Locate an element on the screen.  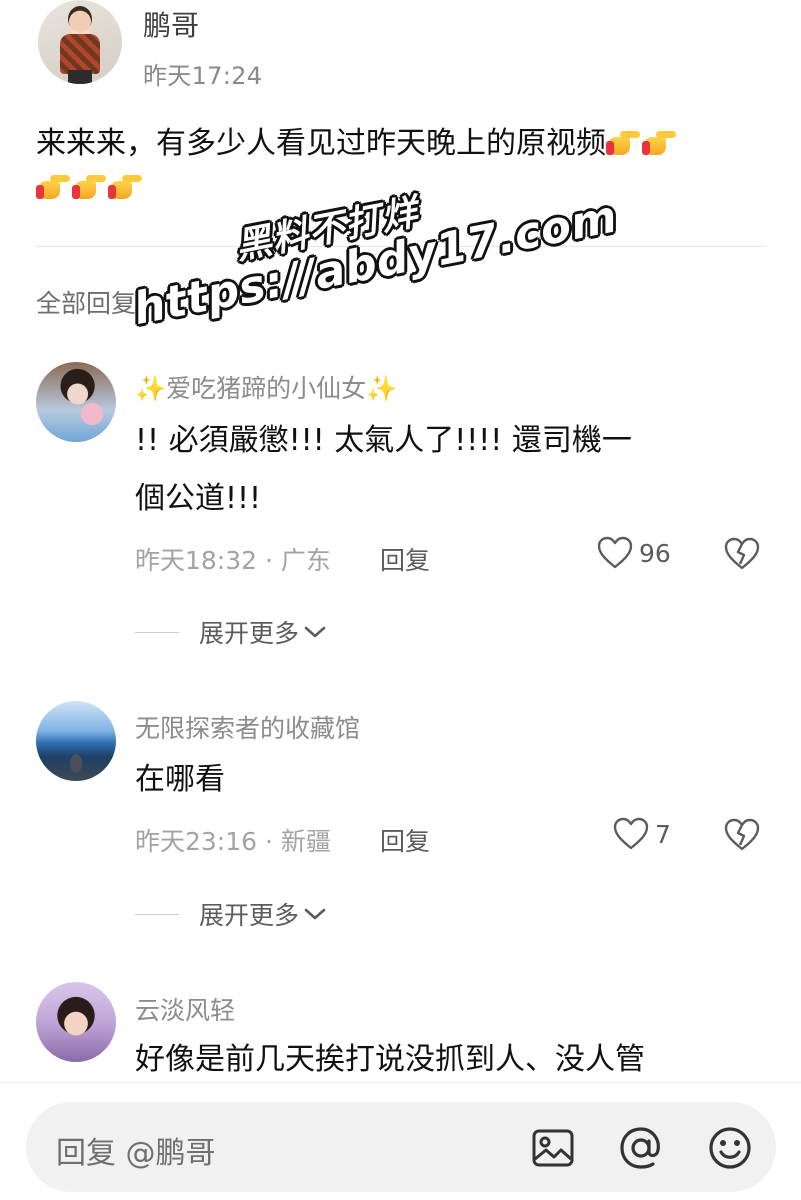
reply-input-placeholder: 回复 @鹏哥 is located at coordinates (136, 1153).